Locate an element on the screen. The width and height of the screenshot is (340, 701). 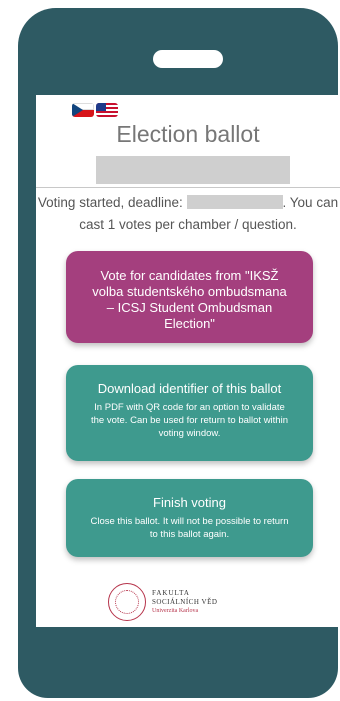
logo-line1: FAKULTA is located at coordinates (171, 592).